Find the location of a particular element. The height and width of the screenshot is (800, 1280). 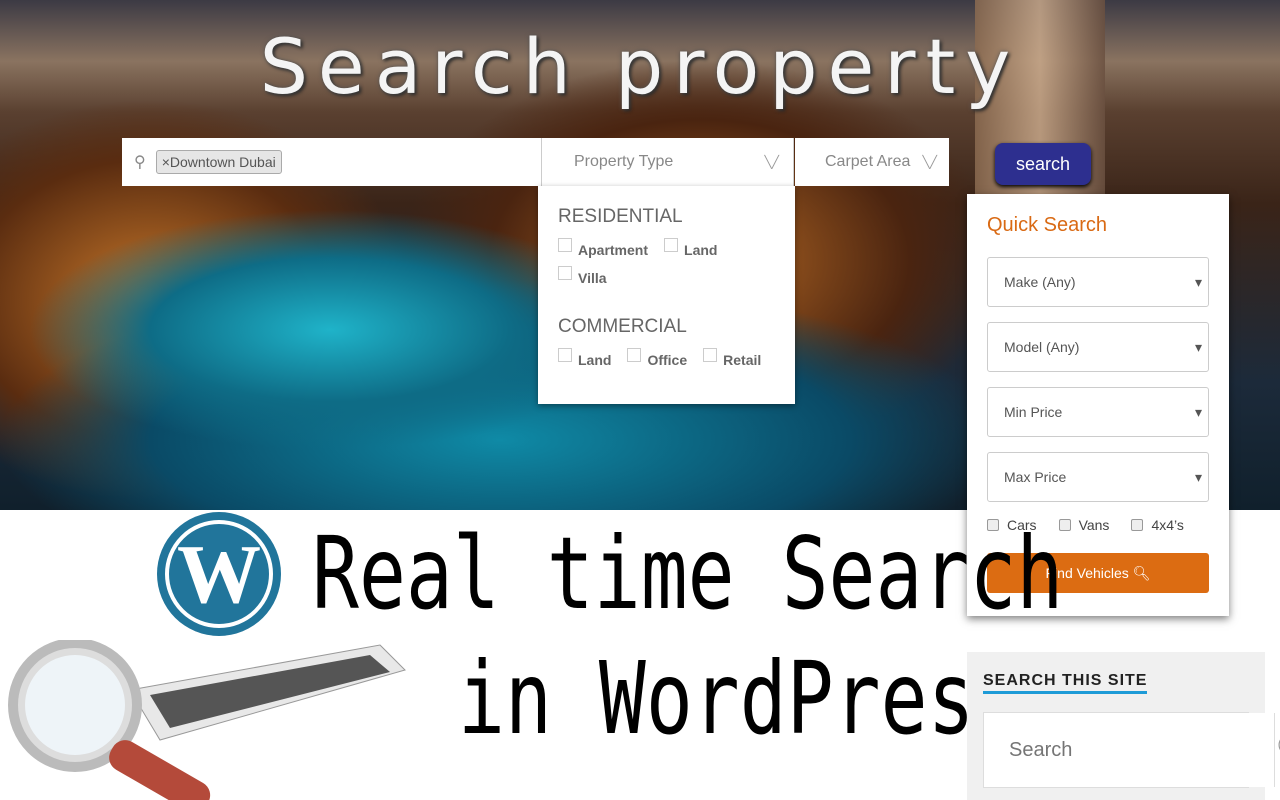

model-select: Model (Any) ▾ is located at coordinates (1098, 347).